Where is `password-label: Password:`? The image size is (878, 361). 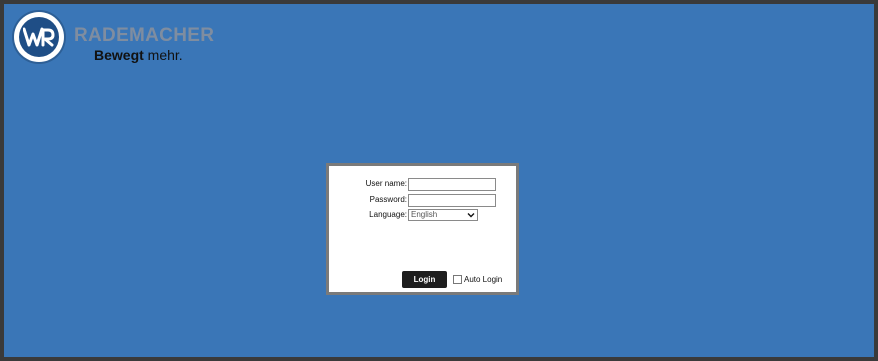 password-label: Password: is located at coordinates (388, 199).